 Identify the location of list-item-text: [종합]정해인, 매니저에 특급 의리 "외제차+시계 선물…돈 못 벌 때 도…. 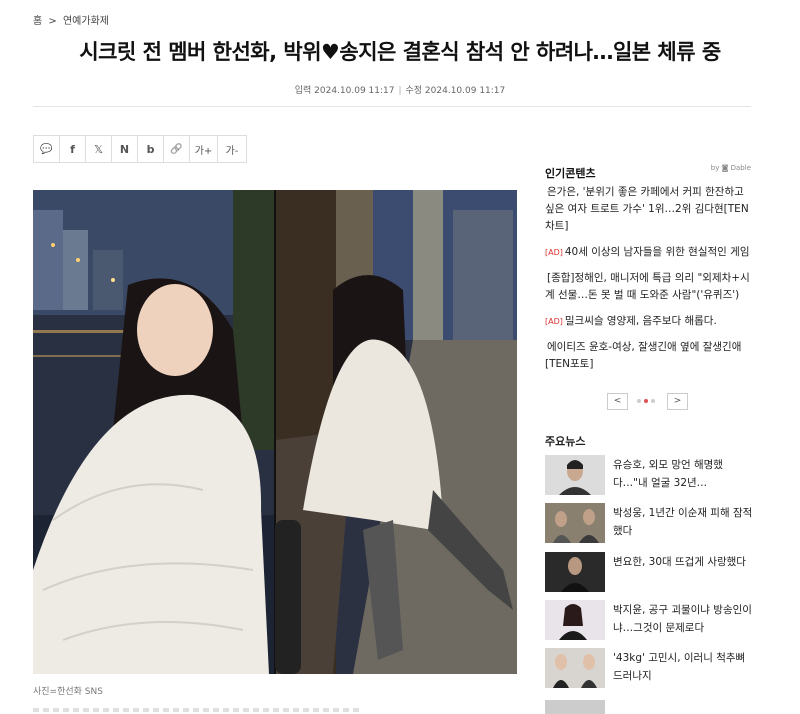
(647, 286).